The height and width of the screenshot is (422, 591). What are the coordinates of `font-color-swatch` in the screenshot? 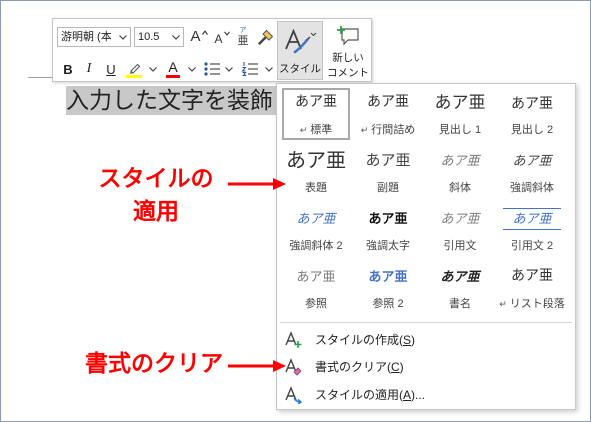 It's located at (173, 76).